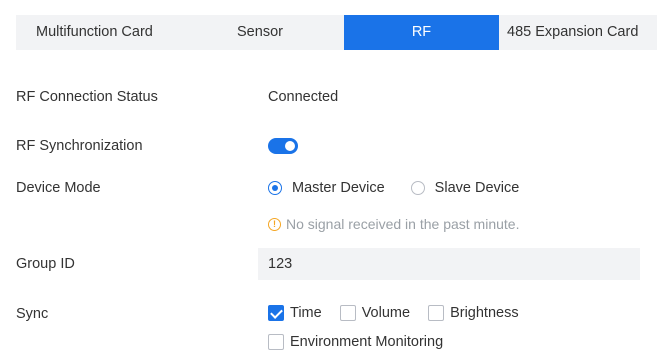 This screenshot has width=657, height=352. I want to click on sync-option-brightness: Brightness, so click(473, 313).